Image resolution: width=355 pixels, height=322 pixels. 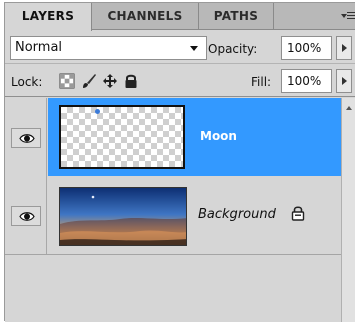 What do you see at coordinates (194, 48) in the screenshot?
I see `chevron-down-icon` at bounding box center [194, 48].